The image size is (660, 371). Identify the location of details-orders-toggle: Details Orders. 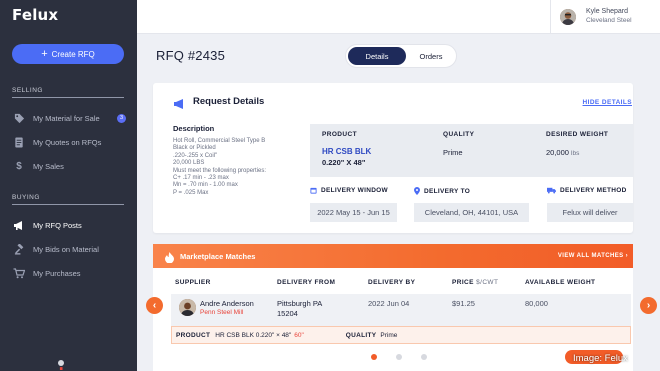
(401, 56).